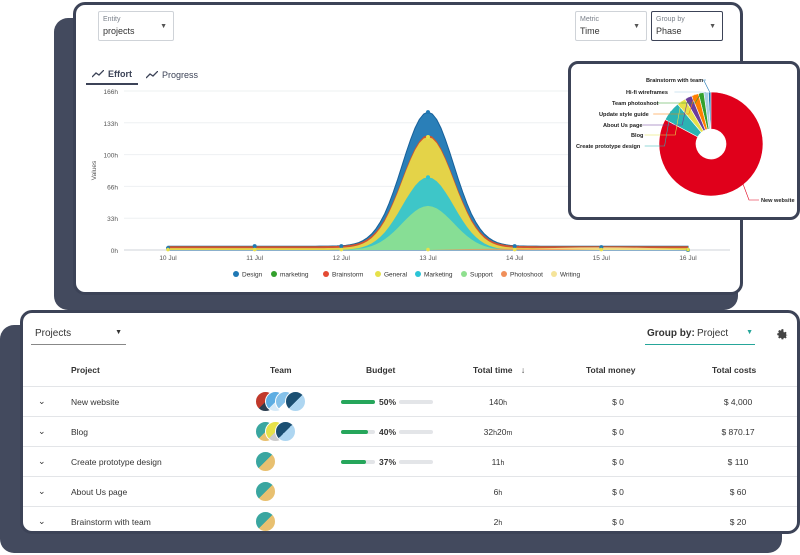 The width and height of the screenshot is (800, 555). What do you see at coordinates (590, 31) in the screenshot?
I see `metric-value: Time` at bounding box center [590, 31].